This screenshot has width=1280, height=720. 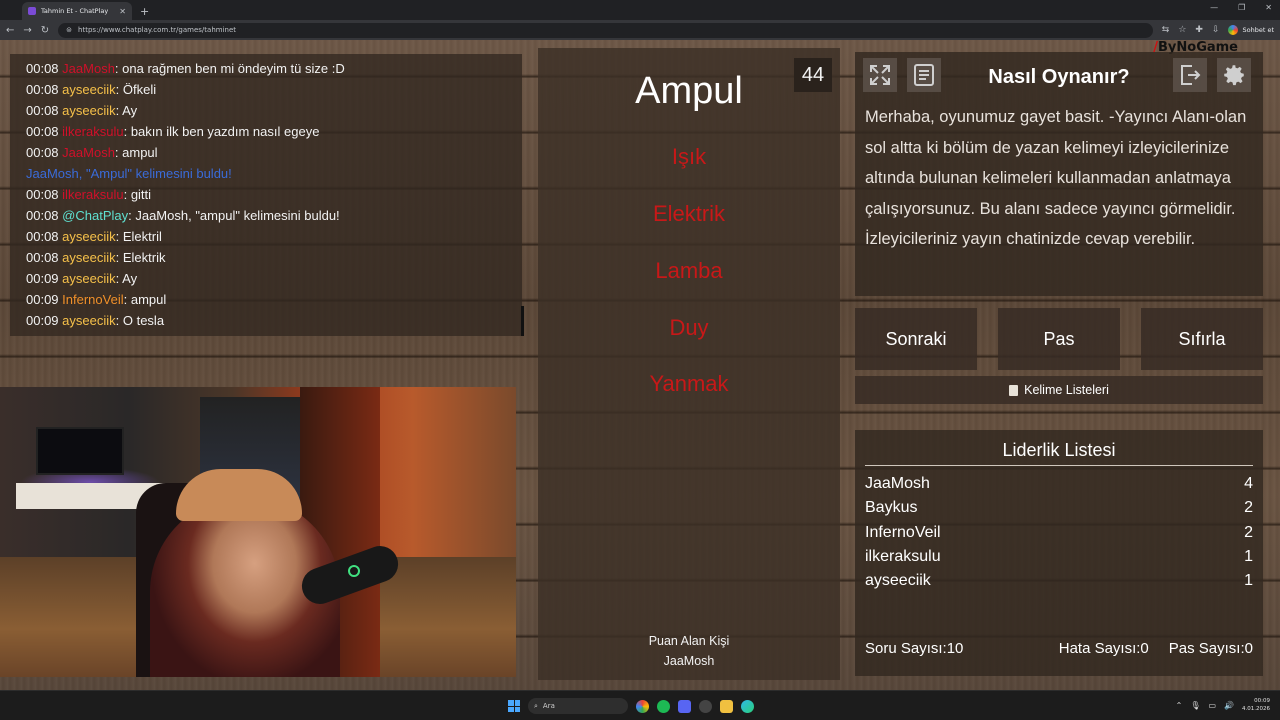 What do you see at coordinates (27, 30) in the screenshot?
I see `forward-icon: →` at bounding box center [27, 30].